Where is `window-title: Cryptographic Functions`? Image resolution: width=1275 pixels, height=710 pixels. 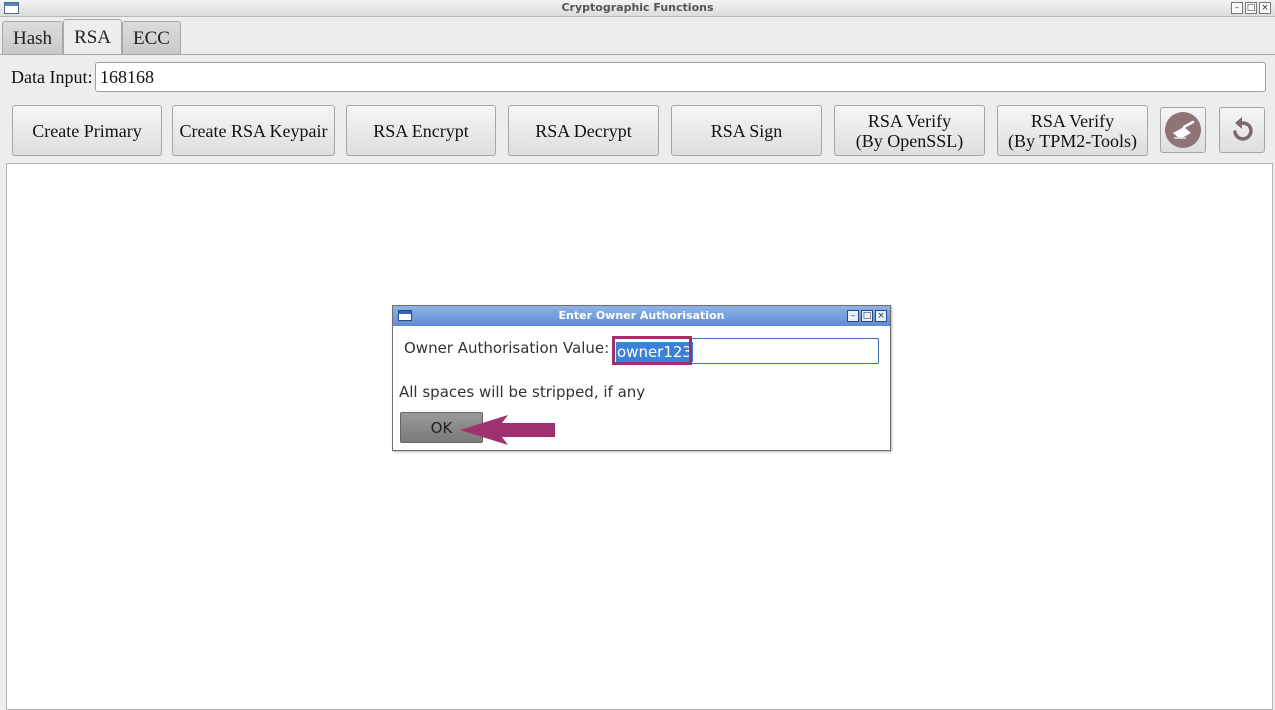 window-title: Cryptographic Functions is located at coordinates (637, 7).